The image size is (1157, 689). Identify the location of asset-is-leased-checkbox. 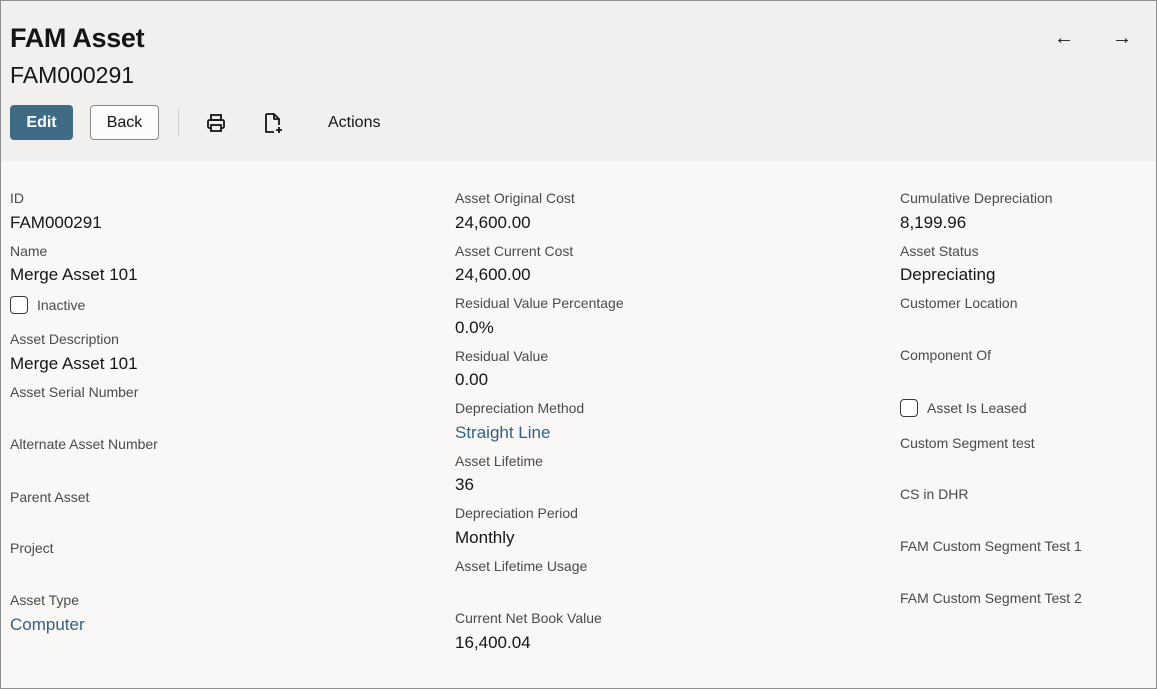
(909, 408).